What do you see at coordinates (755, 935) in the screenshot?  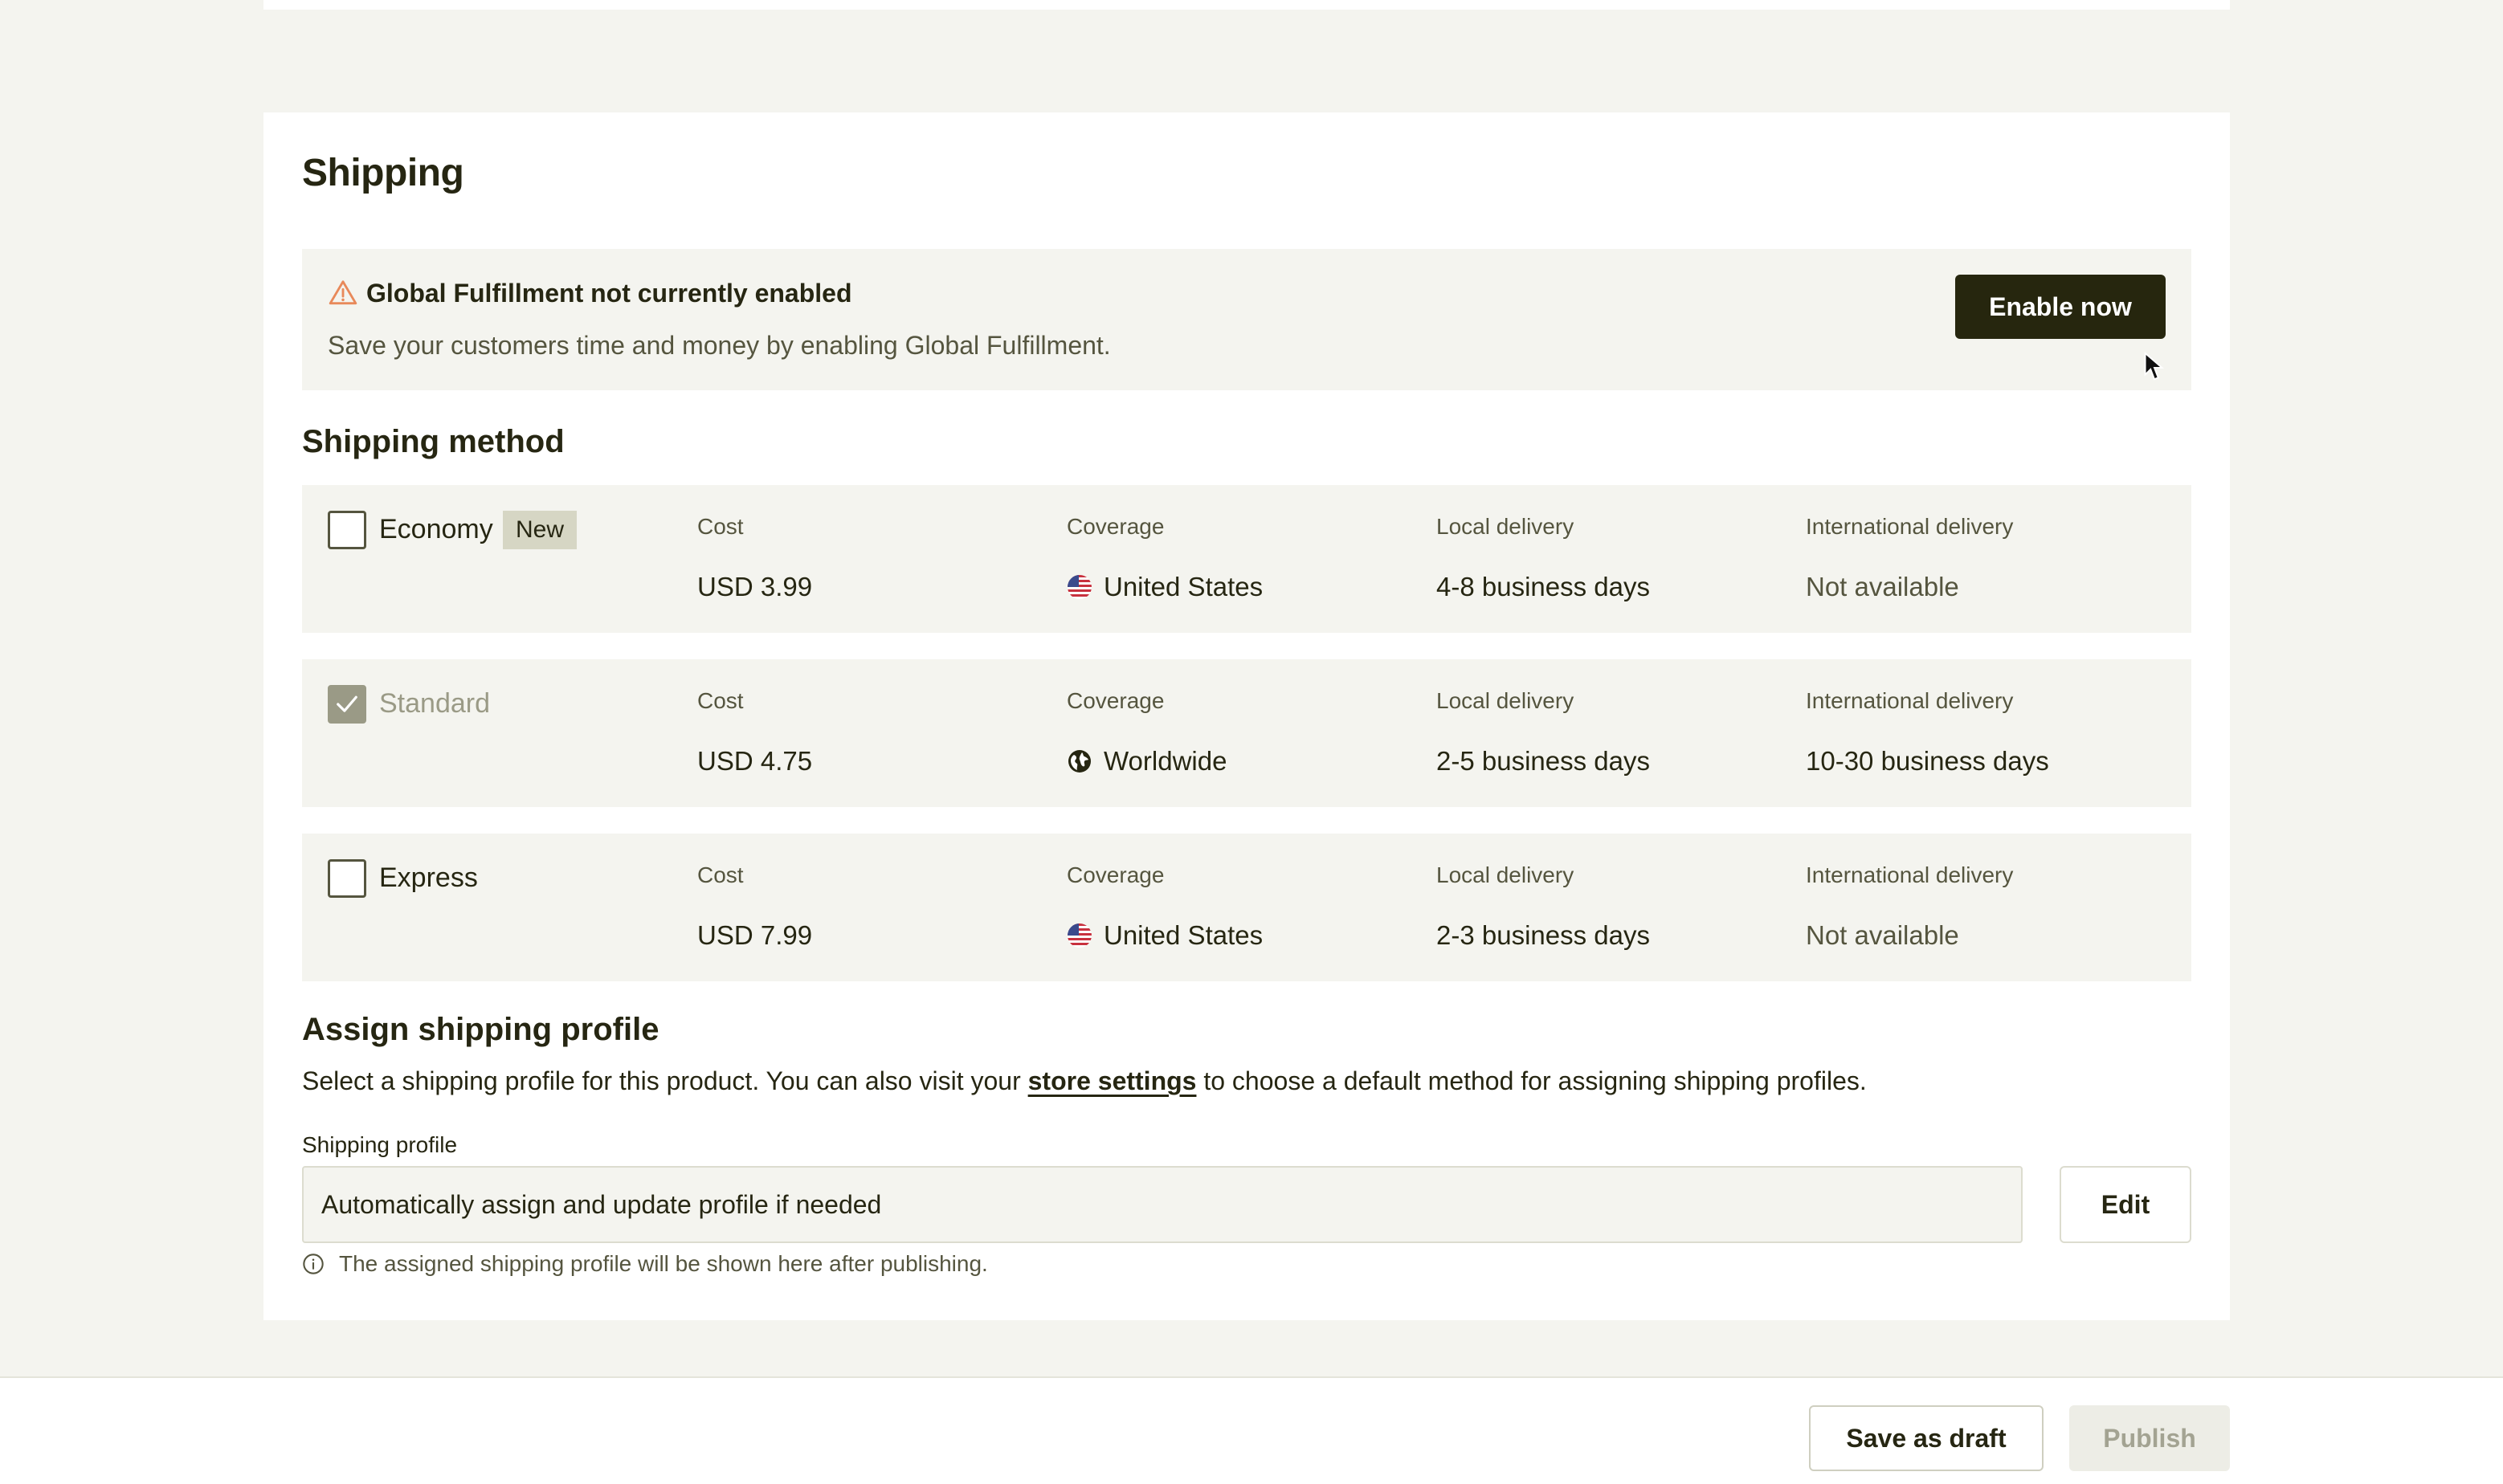 I see `cost-value: USD 7.99` at bounding box center [755, 935].